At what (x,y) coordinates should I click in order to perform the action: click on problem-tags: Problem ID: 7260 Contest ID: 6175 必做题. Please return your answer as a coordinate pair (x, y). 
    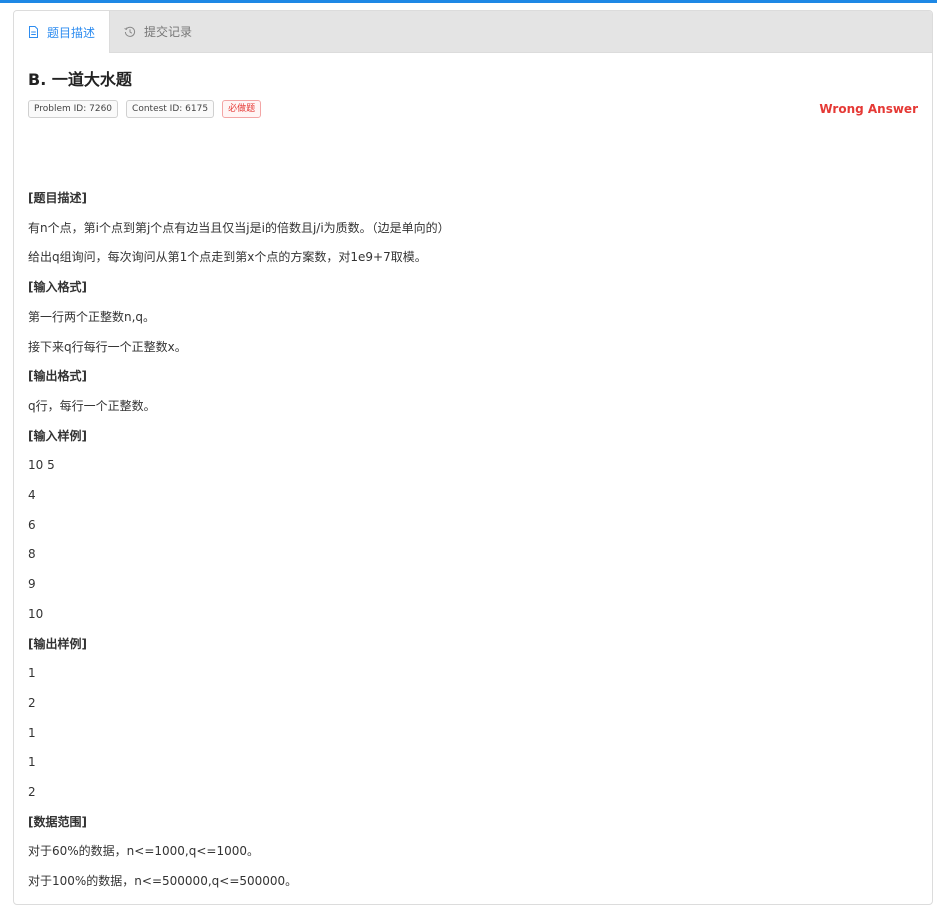
    Looking at the image, I should click on (145, 109).